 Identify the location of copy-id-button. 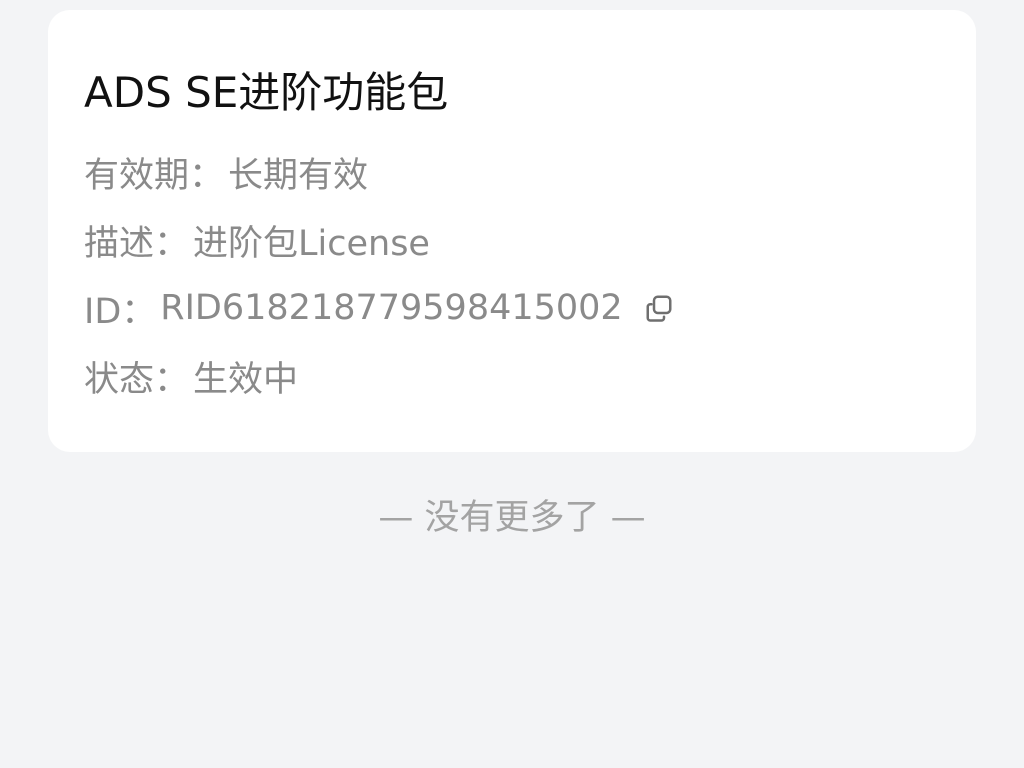
(659, 308).